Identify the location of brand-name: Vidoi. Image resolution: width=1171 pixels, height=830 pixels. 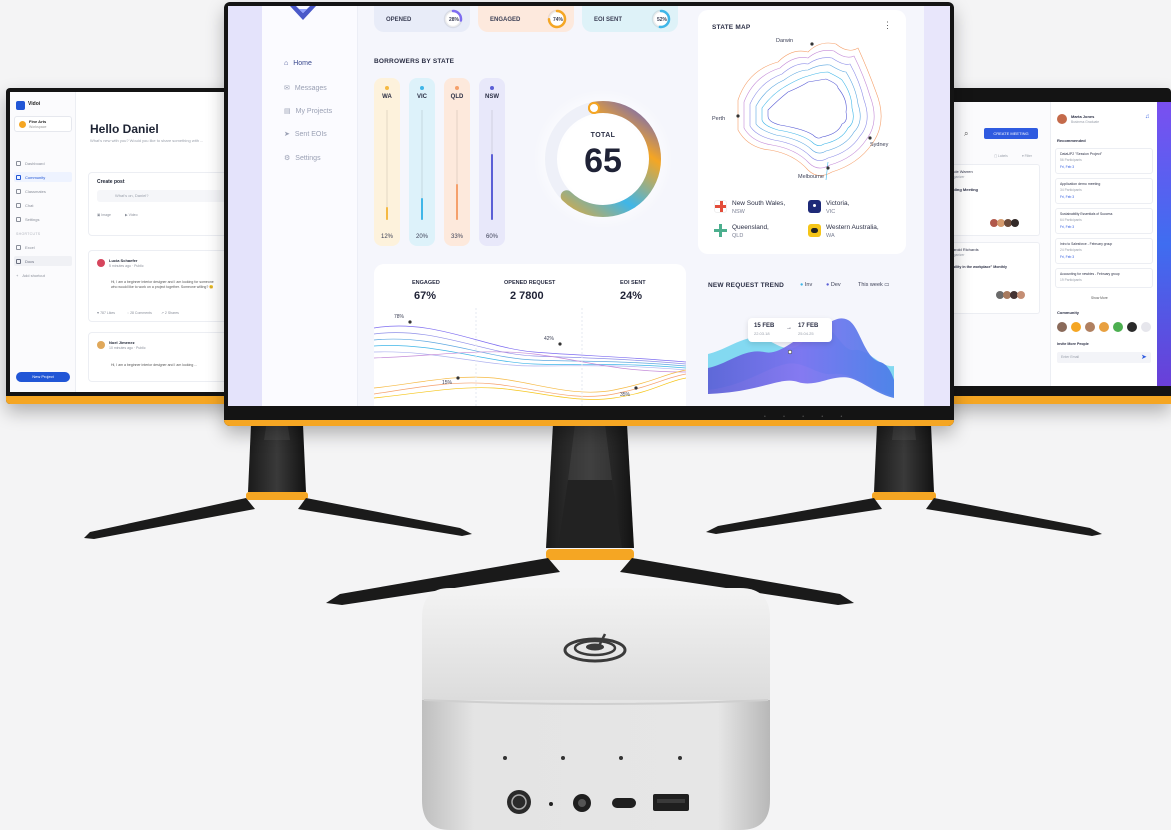
(34, 104).